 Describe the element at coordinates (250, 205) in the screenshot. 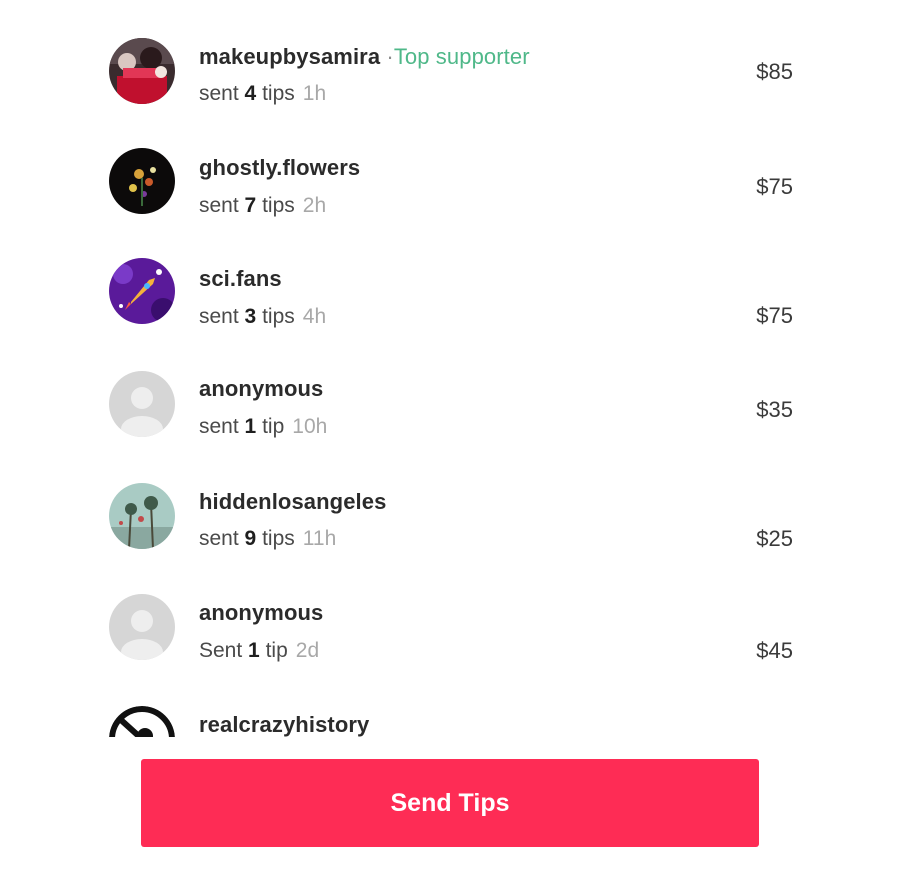

I see `tip-count: 7` at that location.